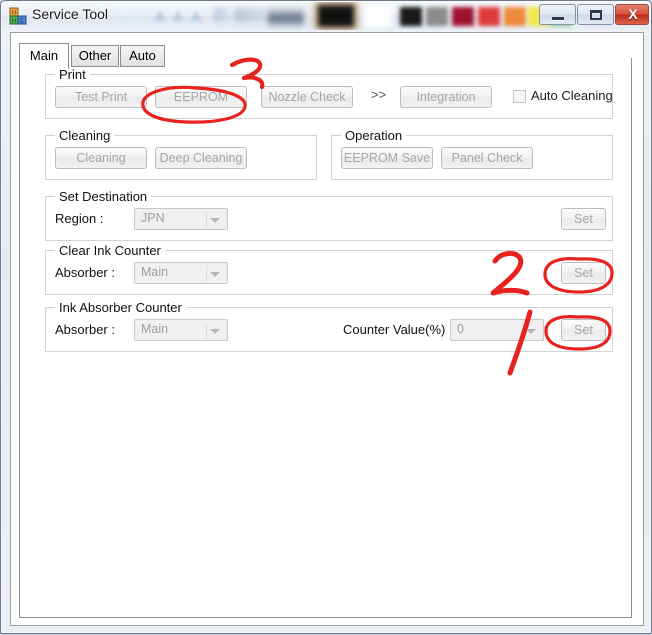  Describe the element at coordinates (460, 329) in the screenshot. I see `counter-value-combo-value: 0` at that location.